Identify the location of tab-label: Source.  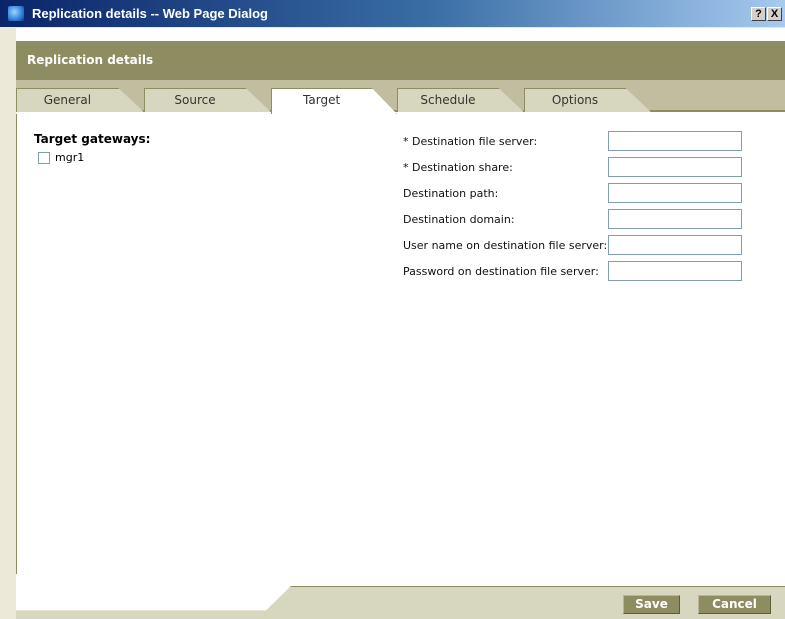
(195, 100).